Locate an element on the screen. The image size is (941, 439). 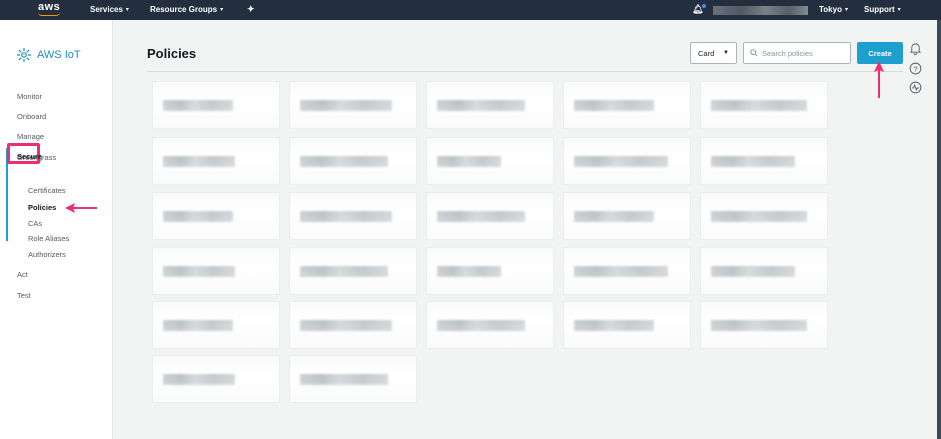
view-mode-select: Card ▼ is located at coordinates (713, 53).